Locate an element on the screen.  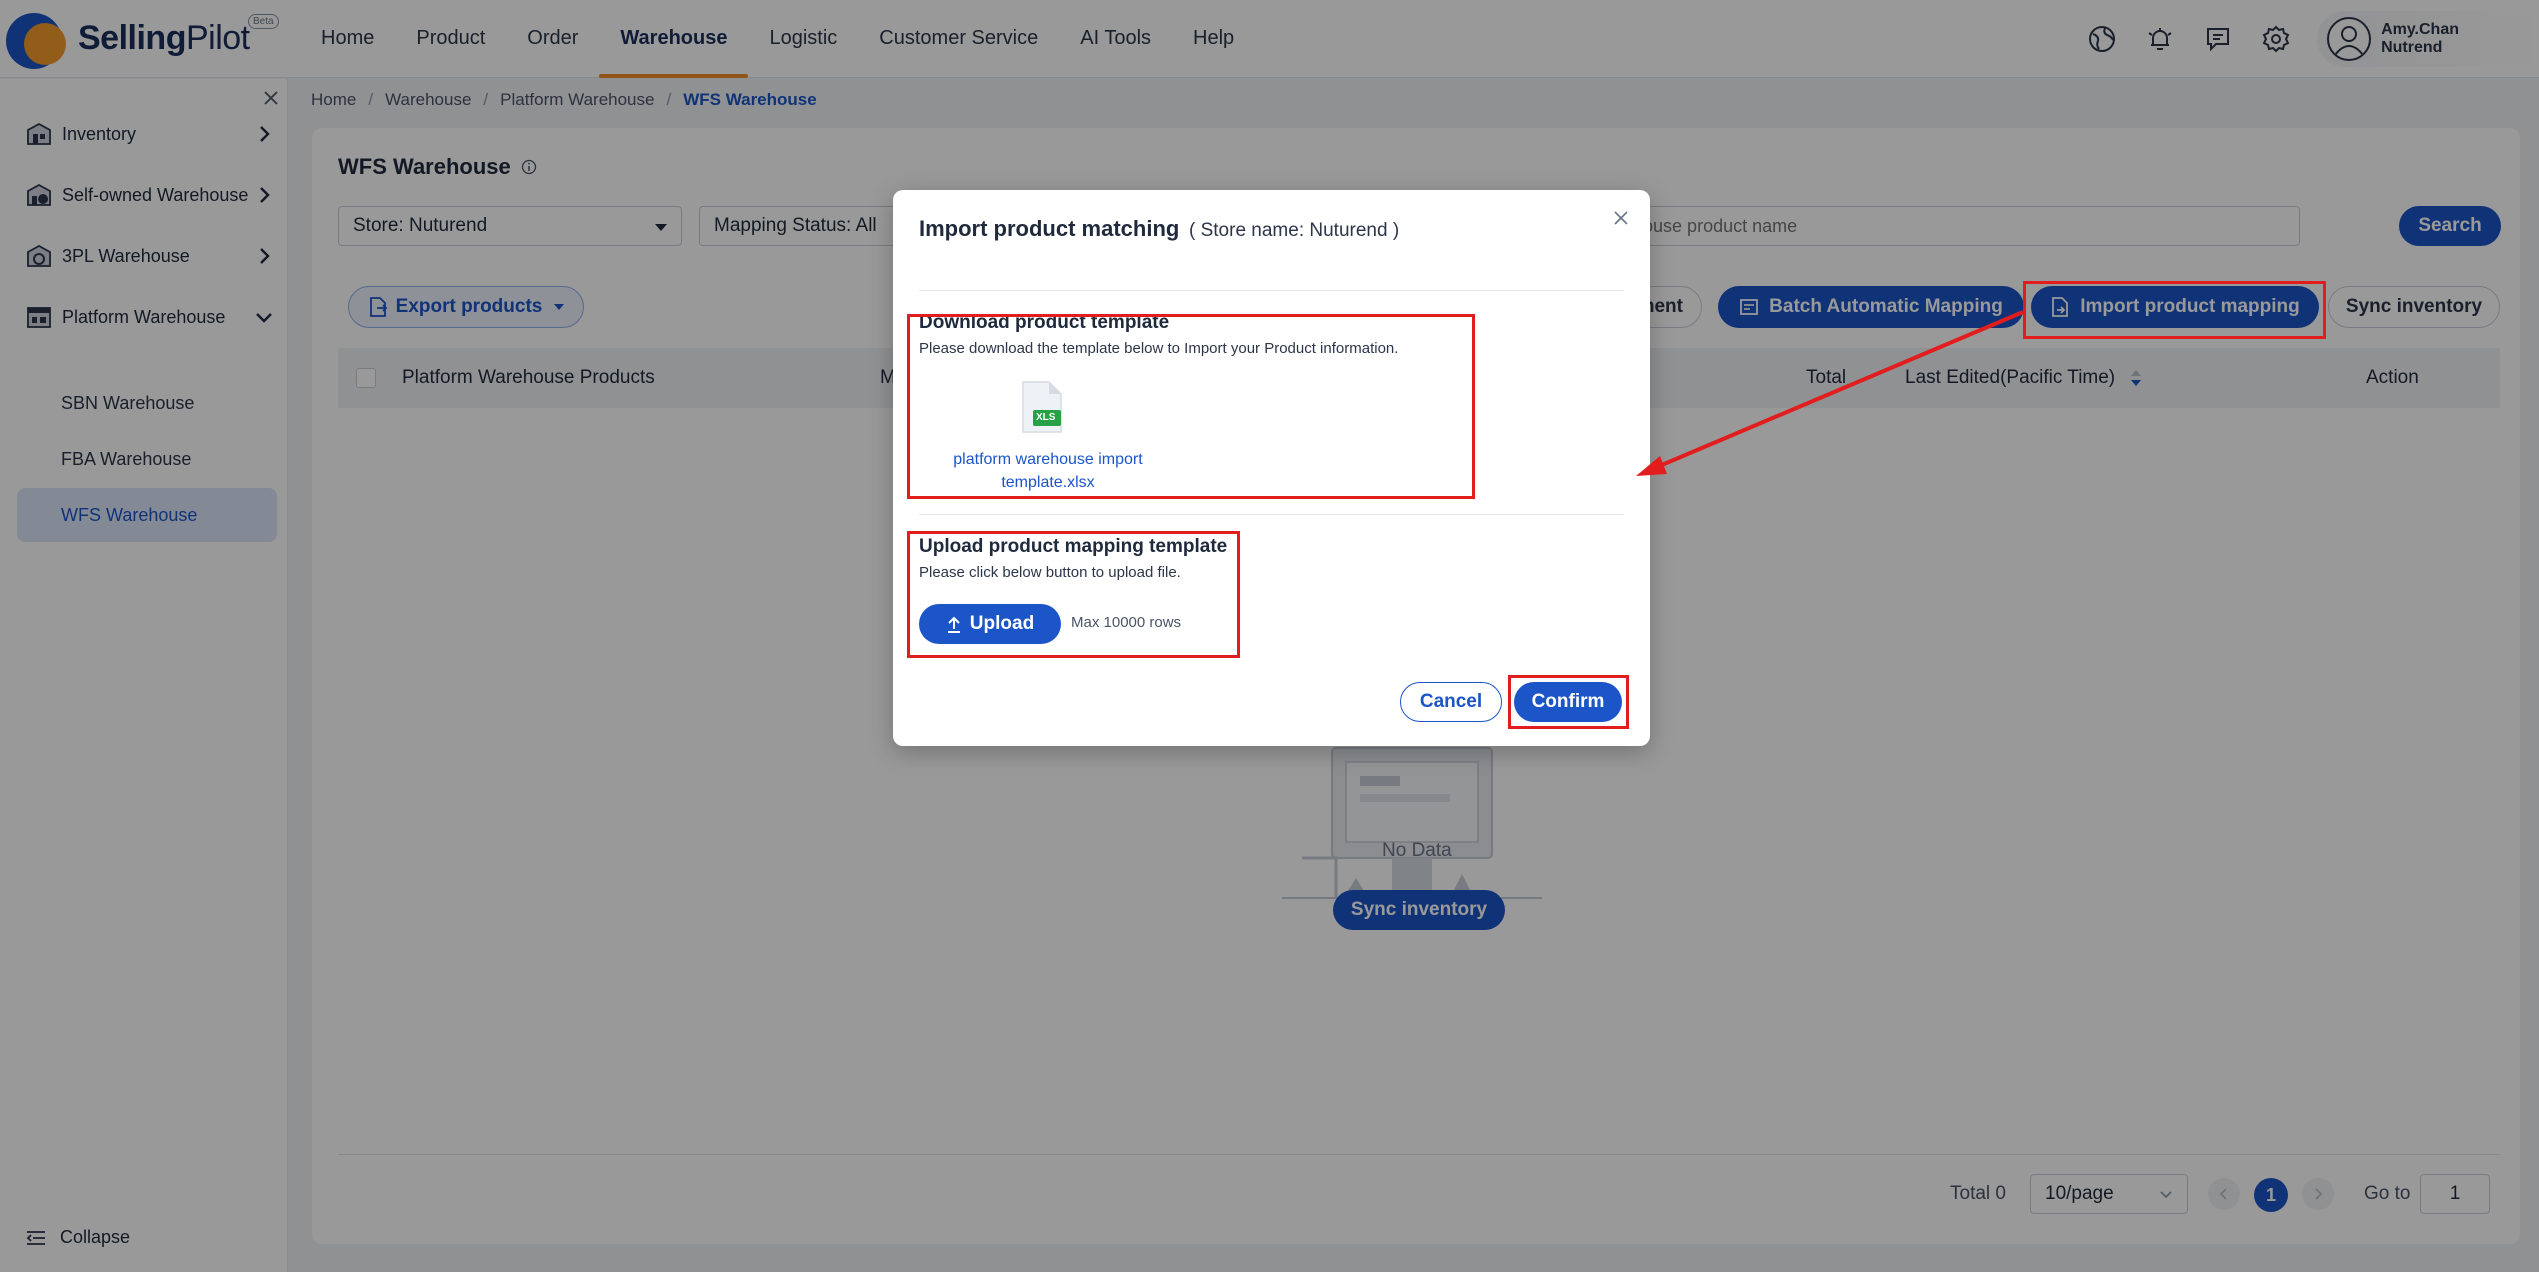
template-download-link: platform warehouse import template.xlsx is located at coordinates (1048, 471).